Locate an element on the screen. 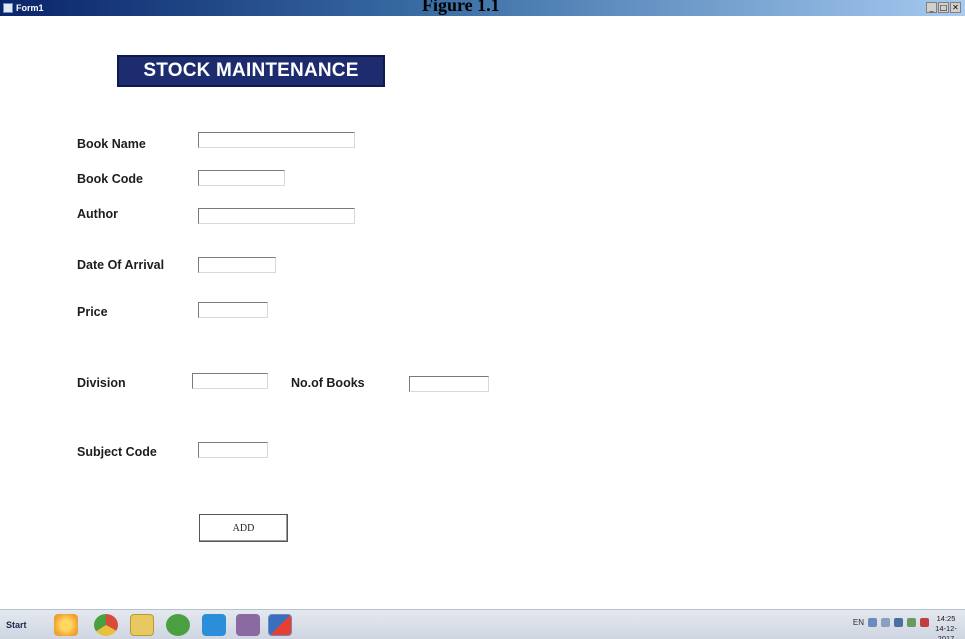 The image size is (965, 639). chrome-icon is located at coordinates (106, 625).